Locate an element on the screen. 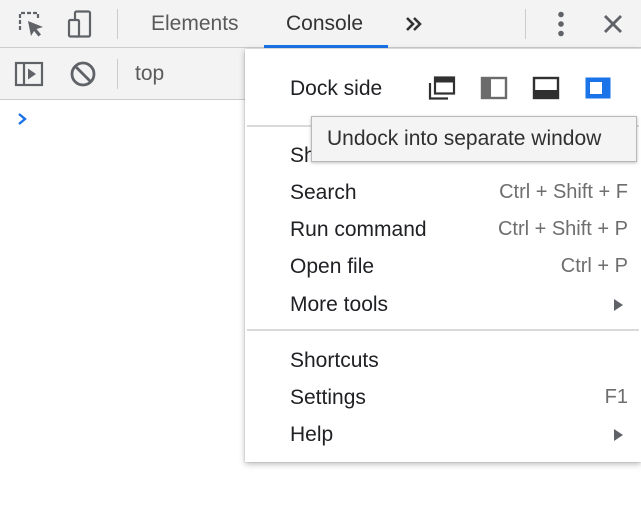 The height and width of the screenshot is (507, 641). menu-separator is located at coordinates (443, 330).